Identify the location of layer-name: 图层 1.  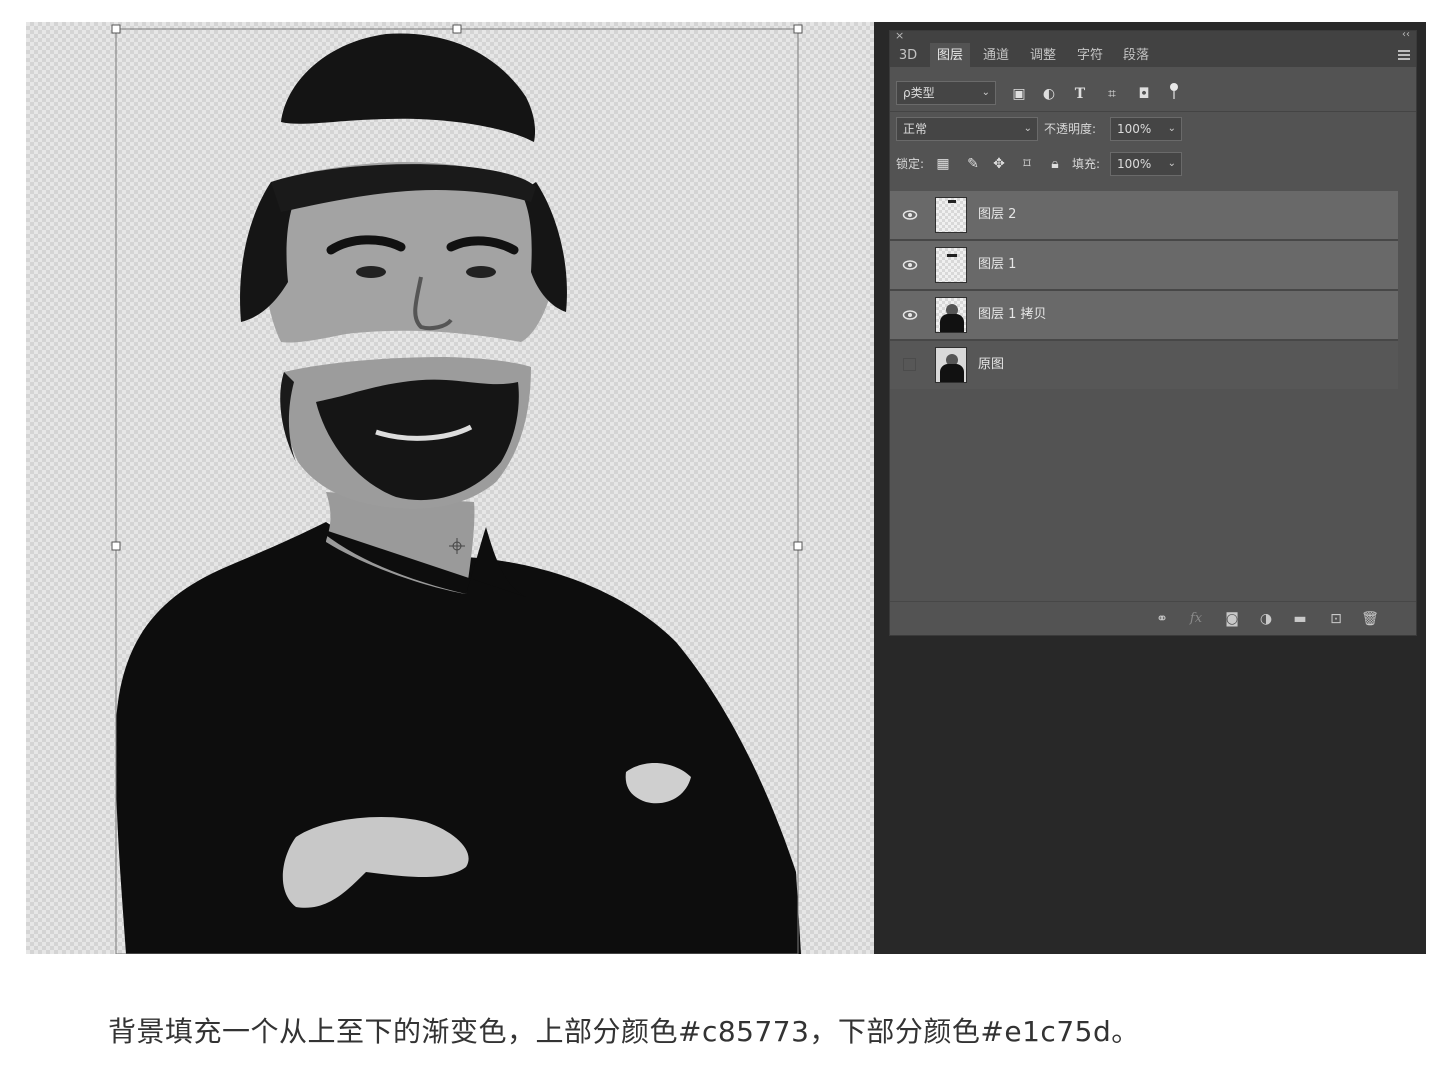
(997, 265).